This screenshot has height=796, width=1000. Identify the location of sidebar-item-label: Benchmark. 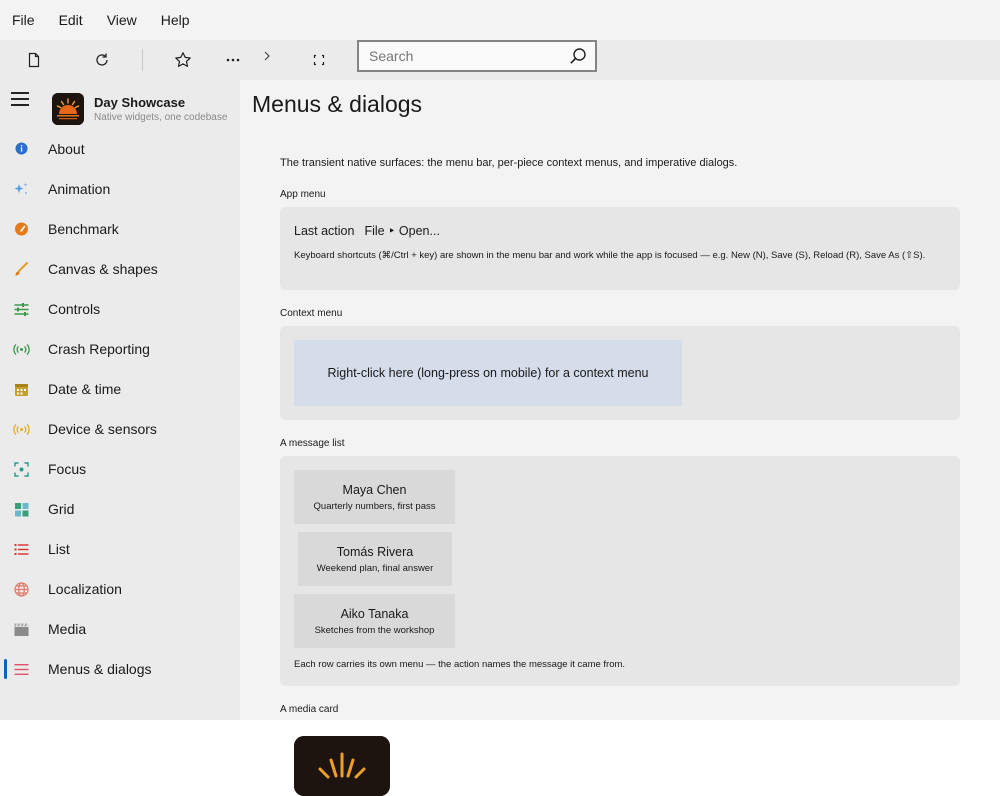
(83, 229).